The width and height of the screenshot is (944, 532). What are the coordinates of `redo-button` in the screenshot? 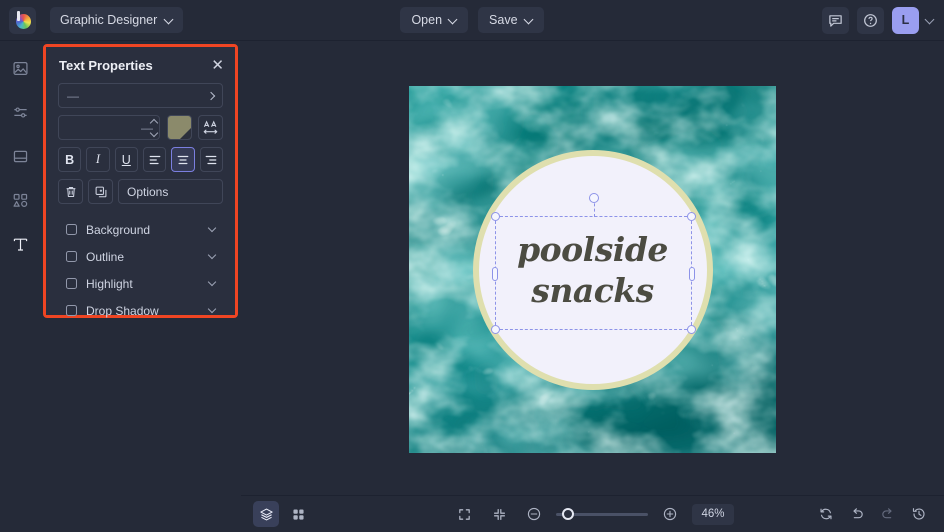 It's located at (888, 514).